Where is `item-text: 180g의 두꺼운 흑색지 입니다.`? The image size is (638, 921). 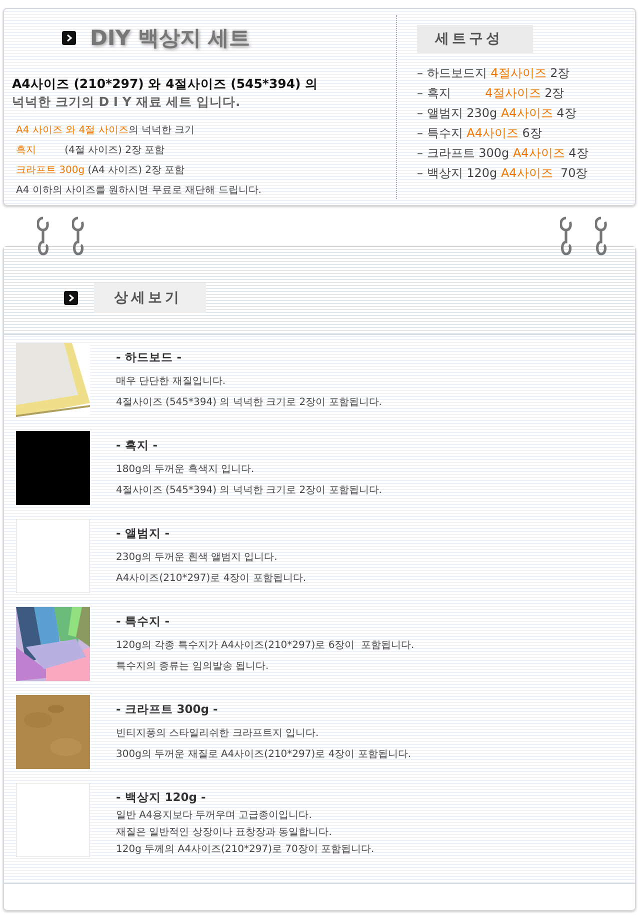
item-text: 180g의 두꺼운 흑색지 입니다. is located at coordinates (186, 470).